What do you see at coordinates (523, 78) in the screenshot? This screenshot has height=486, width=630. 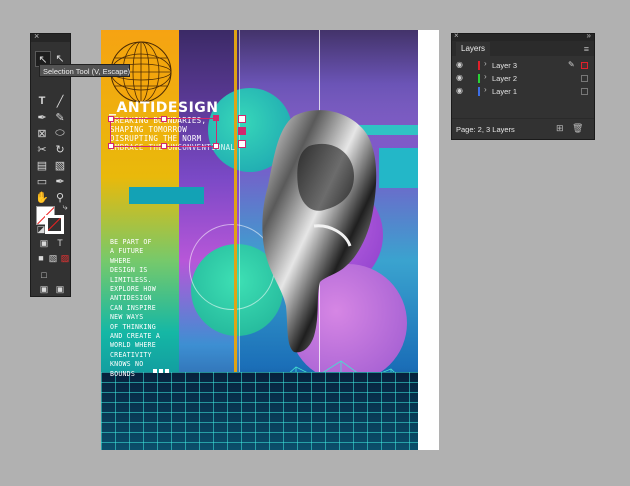 I see `layer-row: ◉ › Layer 2` at bounding box center [523, 78].